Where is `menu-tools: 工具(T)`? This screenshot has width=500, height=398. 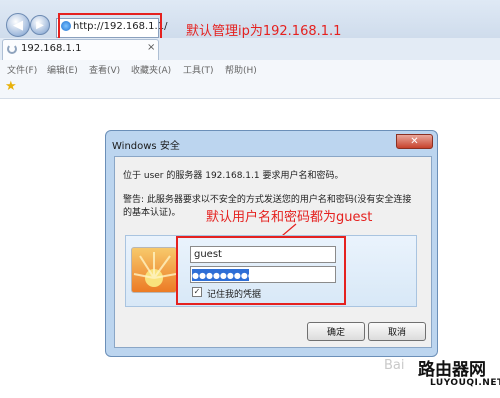
menu-tools: 工具(T) is located at coordinates (198, 69).